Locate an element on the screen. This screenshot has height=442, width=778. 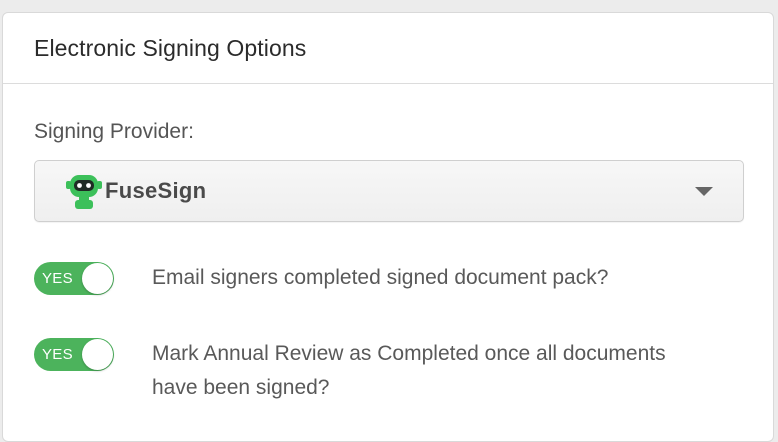
signing-provider-select: FuseSign is located at coordinates (389, 191).